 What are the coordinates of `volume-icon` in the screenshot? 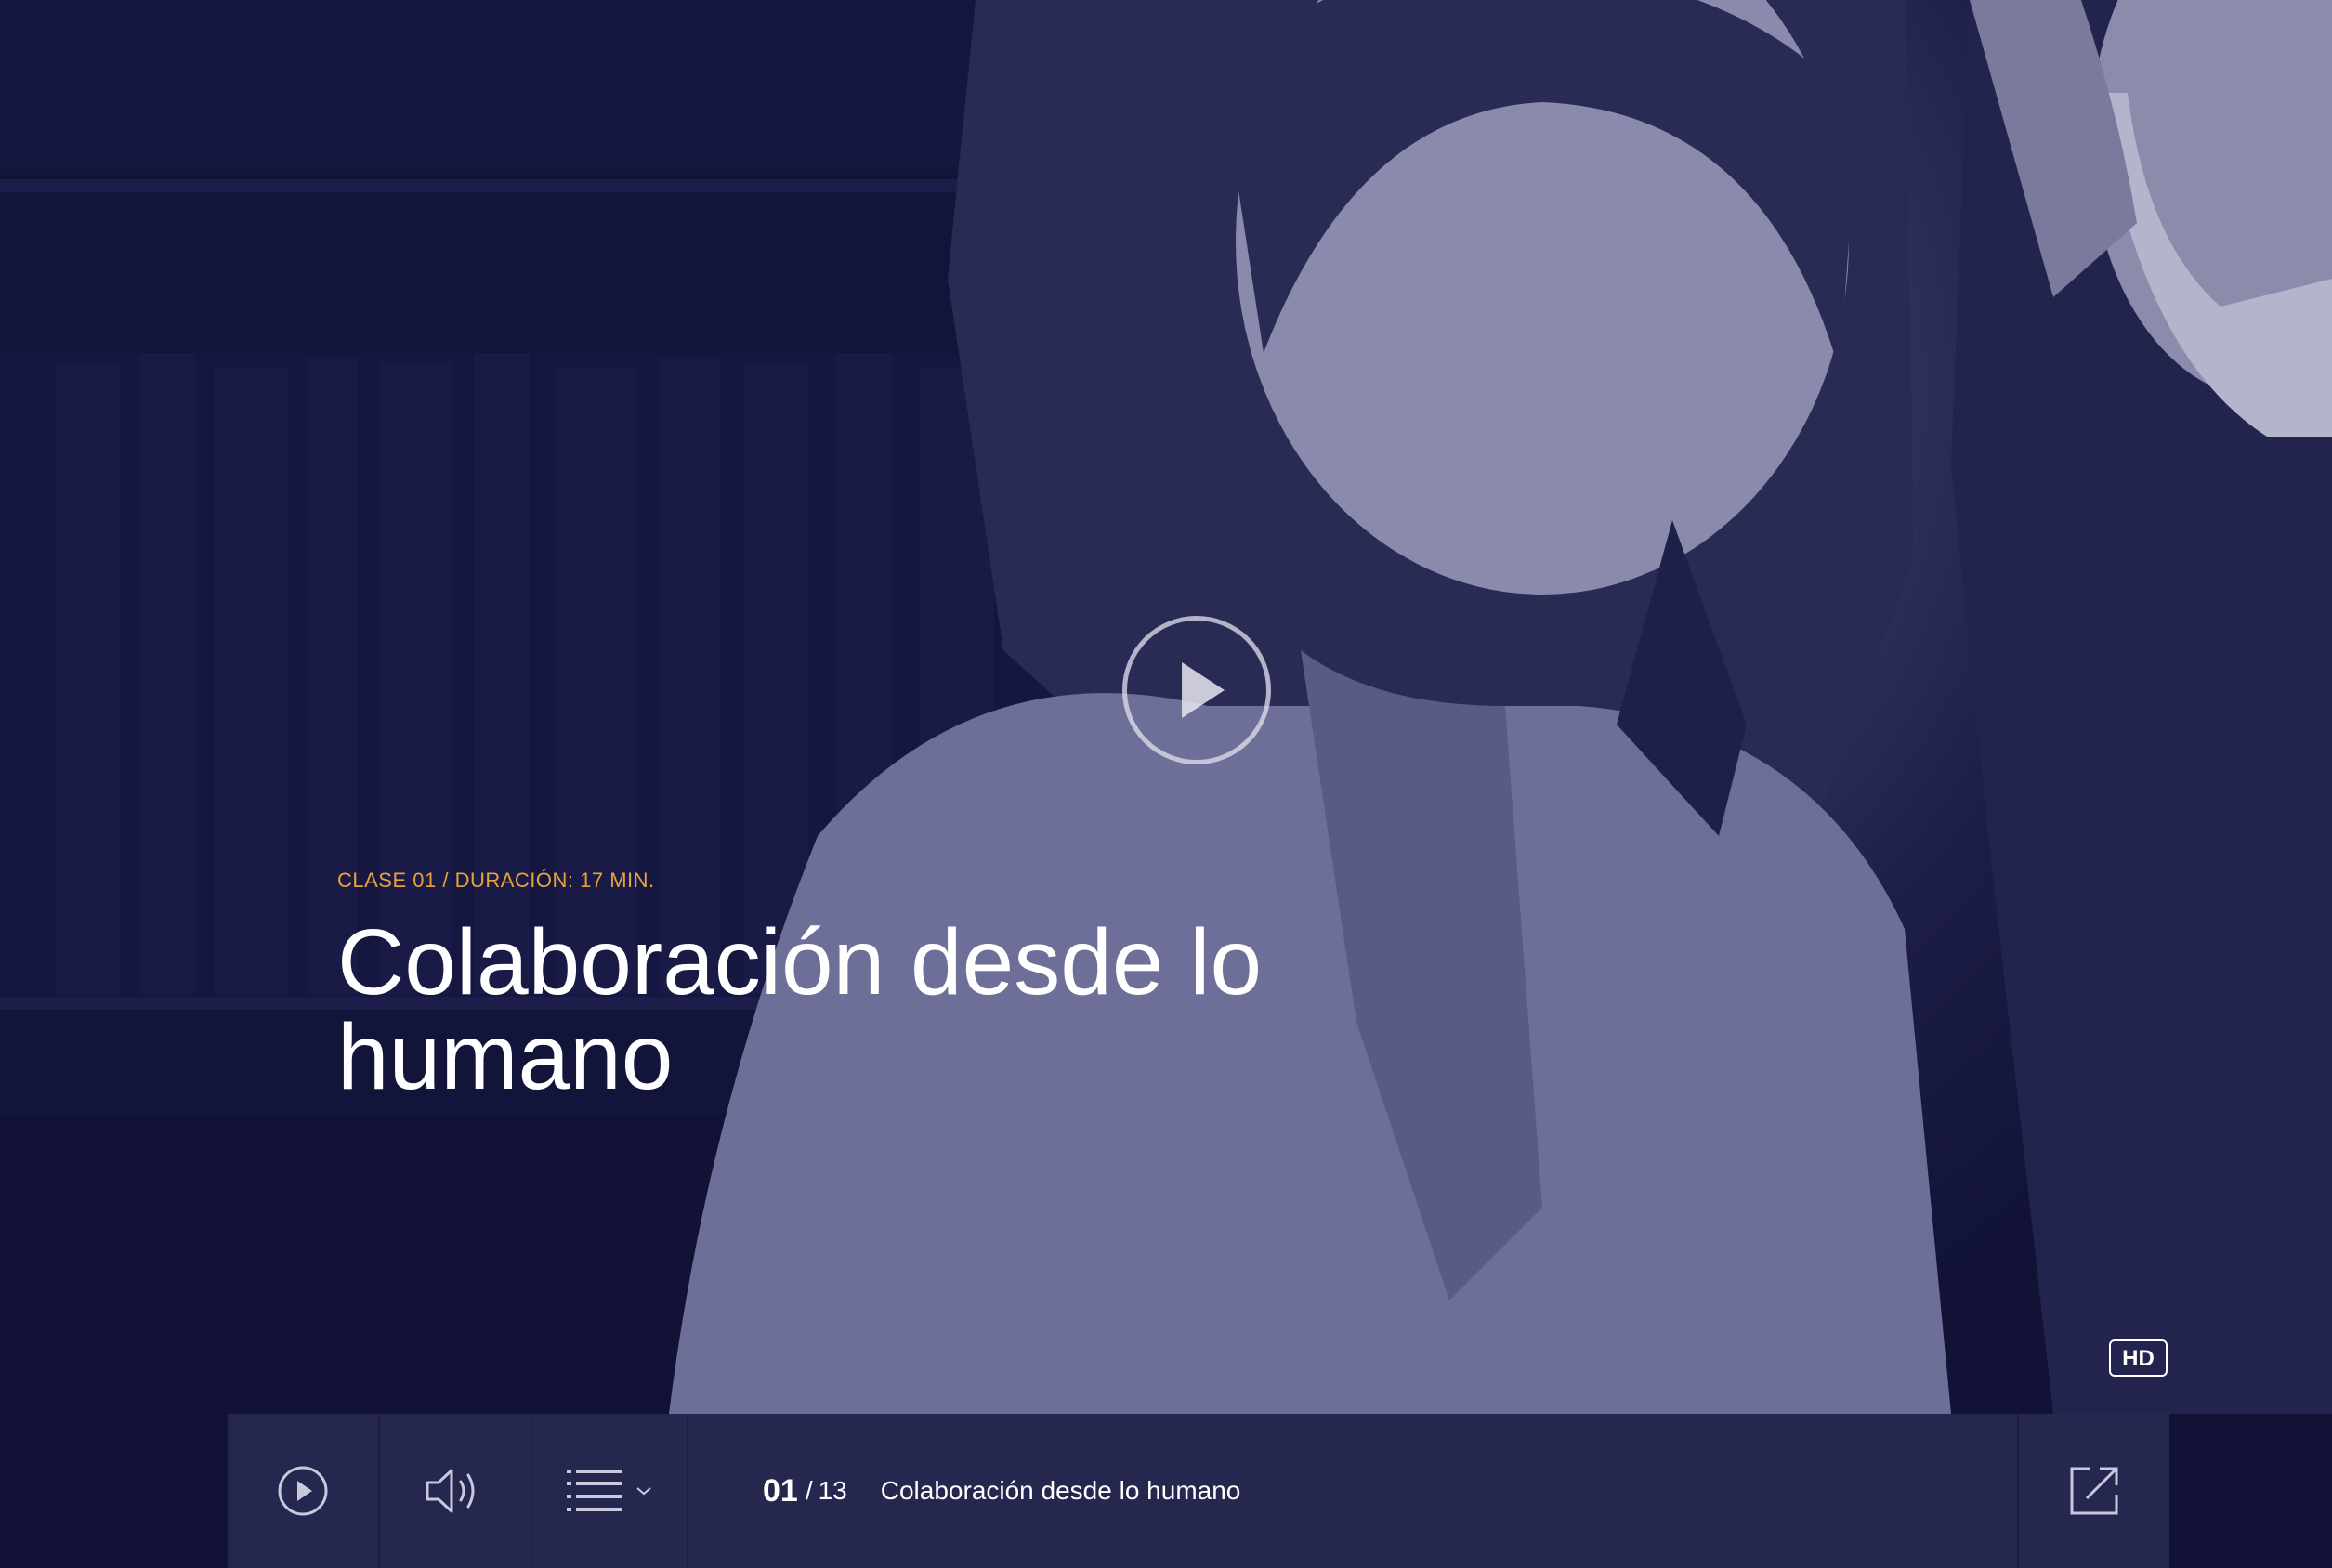 It's located at (451, 1491).